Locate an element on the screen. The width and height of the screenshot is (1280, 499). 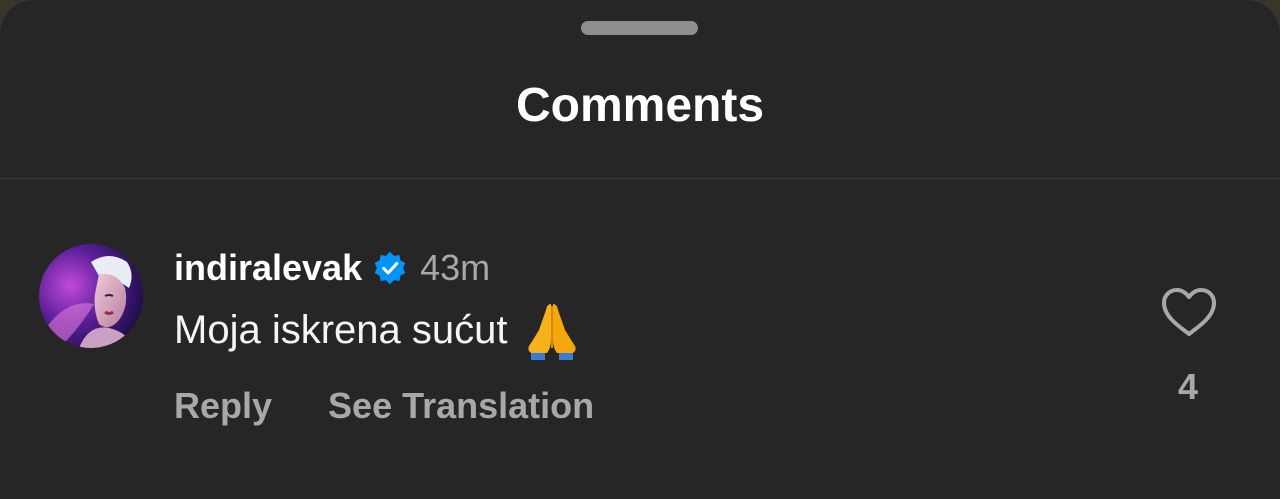
like-button is located at coordinates (1189, 313).